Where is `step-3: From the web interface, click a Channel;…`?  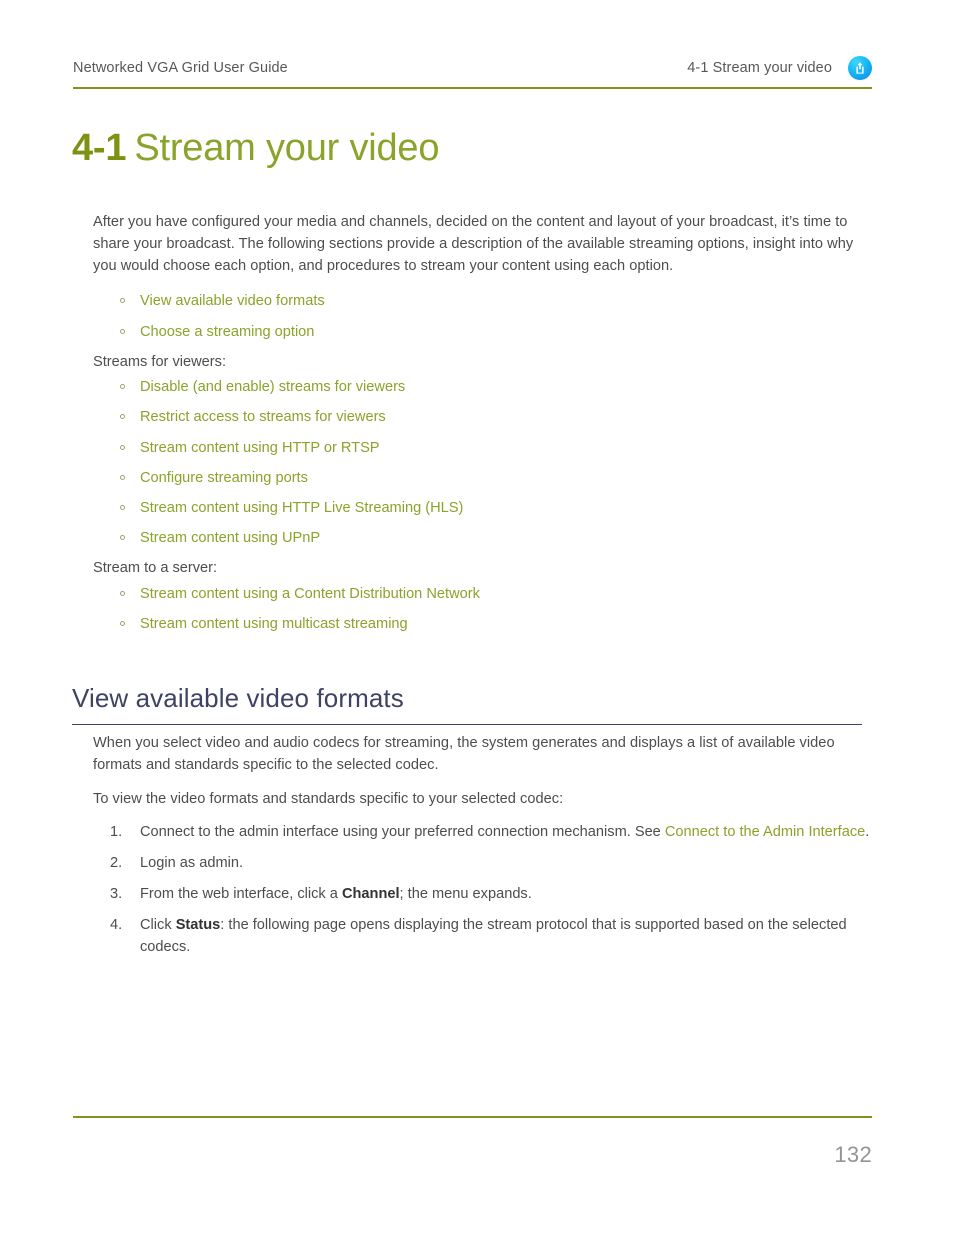 step-3: From the web interface, click a Channel;… is located at coordinates (482, 895).